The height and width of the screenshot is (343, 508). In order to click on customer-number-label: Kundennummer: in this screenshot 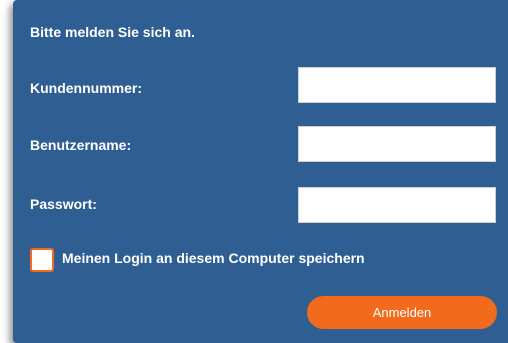, I will do `click(86, 88)`.